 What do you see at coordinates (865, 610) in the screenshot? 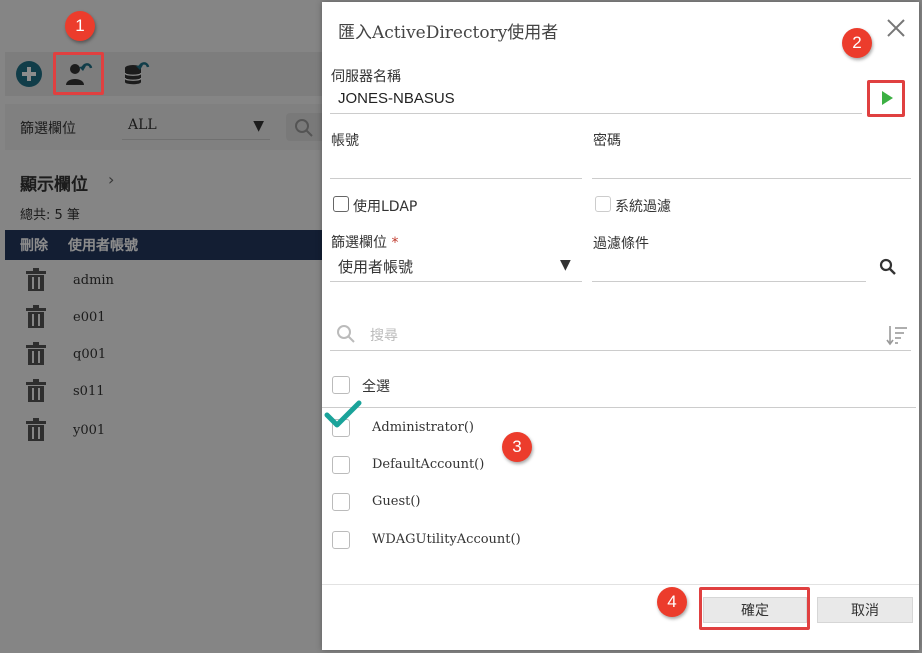
I see `cancel-button: 取消` at bounding box center [865, 610].